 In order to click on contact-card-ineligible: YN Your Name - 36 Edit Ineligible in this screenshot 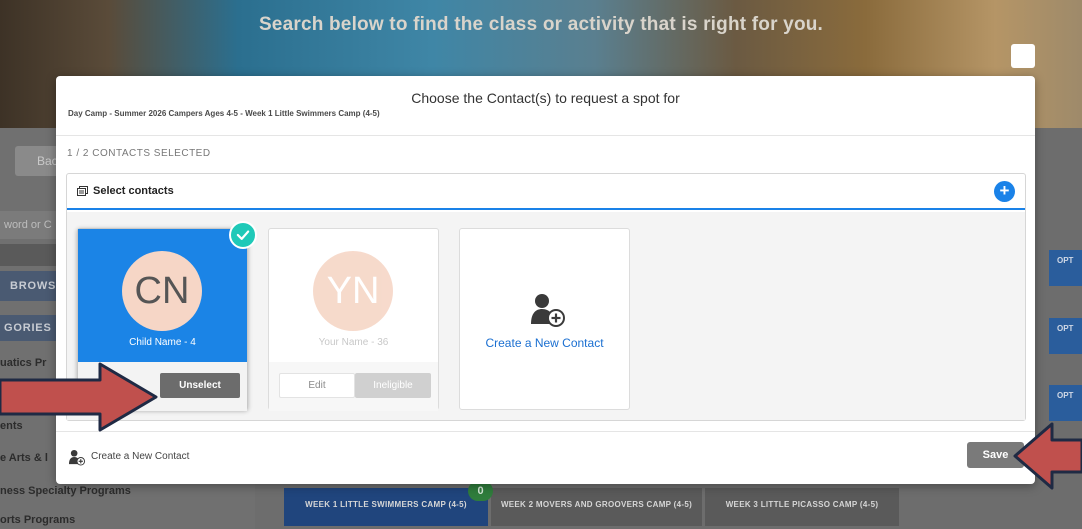, I will do `click(353, 319)`.